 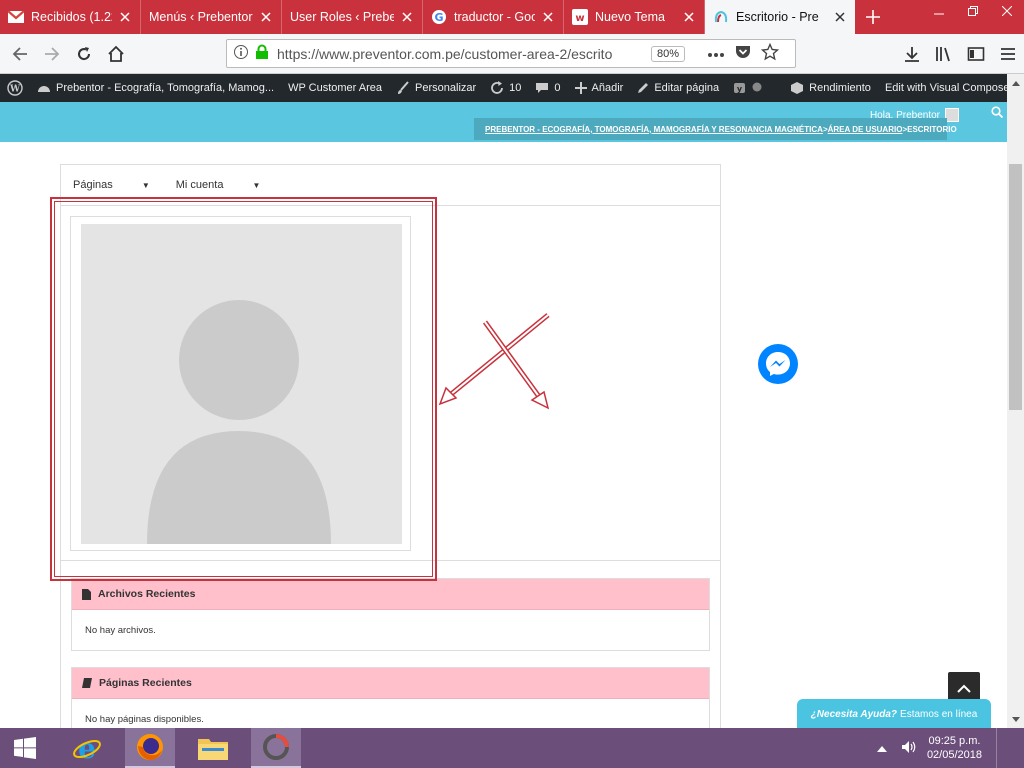 I want to click on tab-label: User Roles ‹ Prebent, so click(x=342, y=17).